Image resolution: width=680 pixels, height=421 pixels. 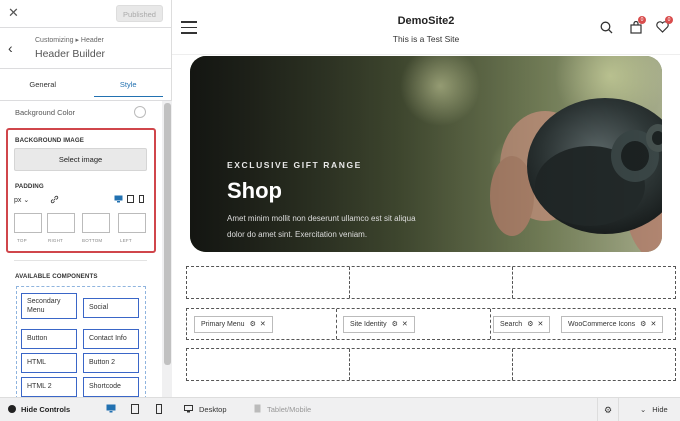 What do you see at coordinates (140, 112) in the screenshot?
I see `background-color-picker` at bounding box center [140, 112].